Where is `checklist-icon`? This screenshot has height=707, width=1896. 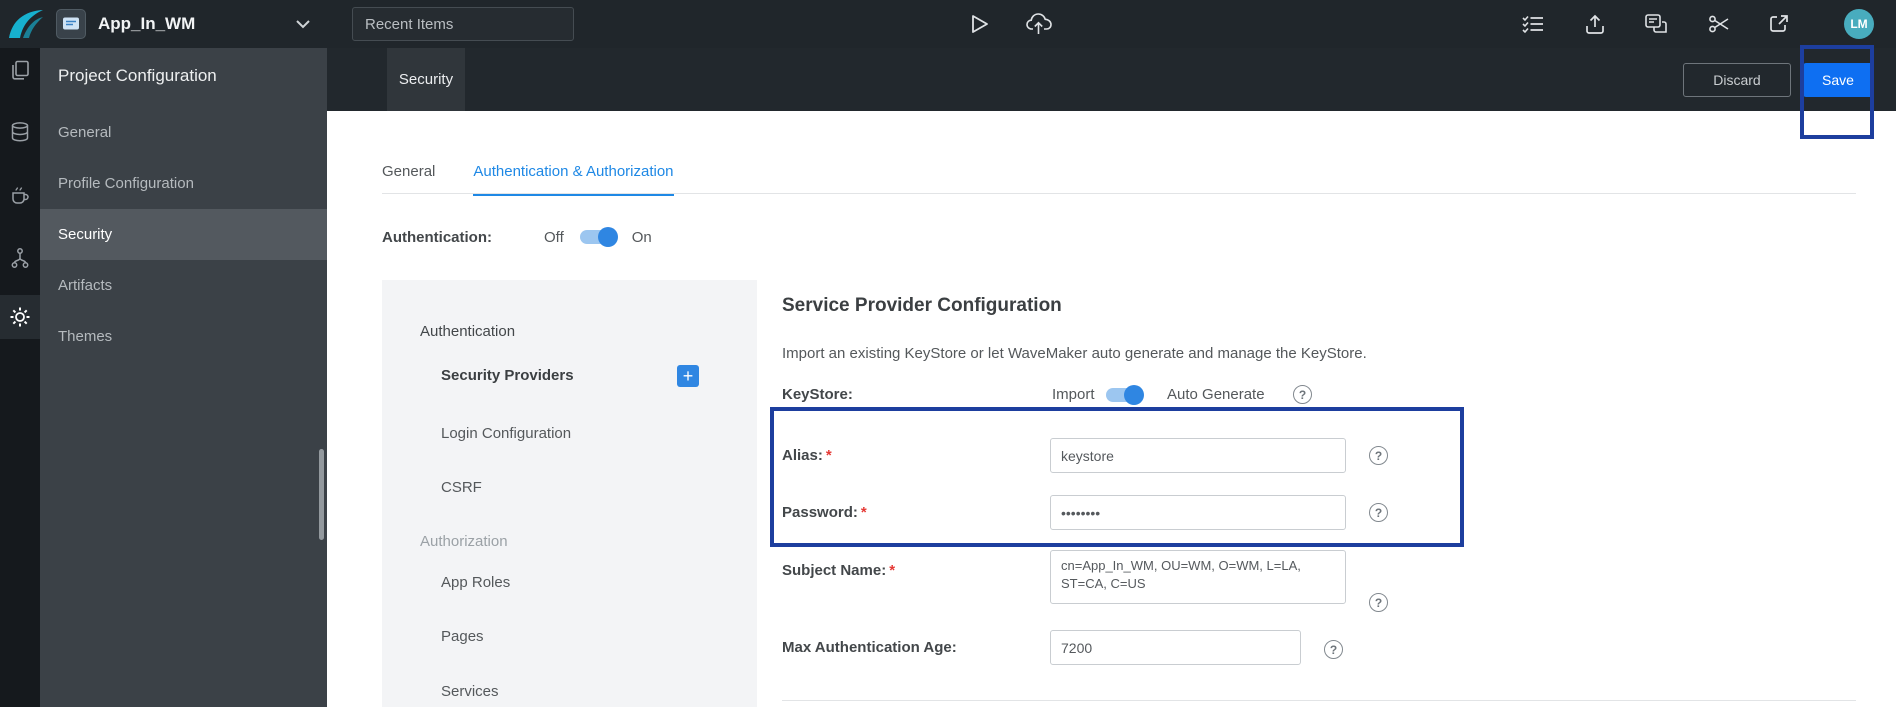
checklist-icon is located at coordinates (1533, 24).